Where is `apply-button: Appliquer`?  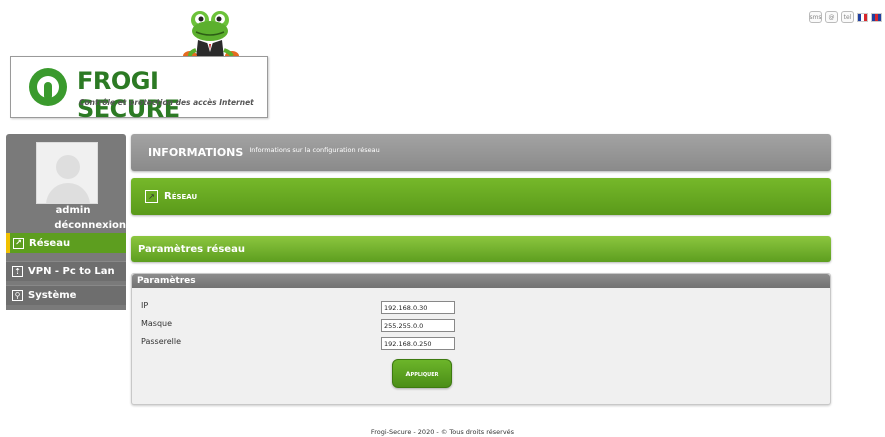
apply-button: Appliquer is located at coordinates (422, 373).